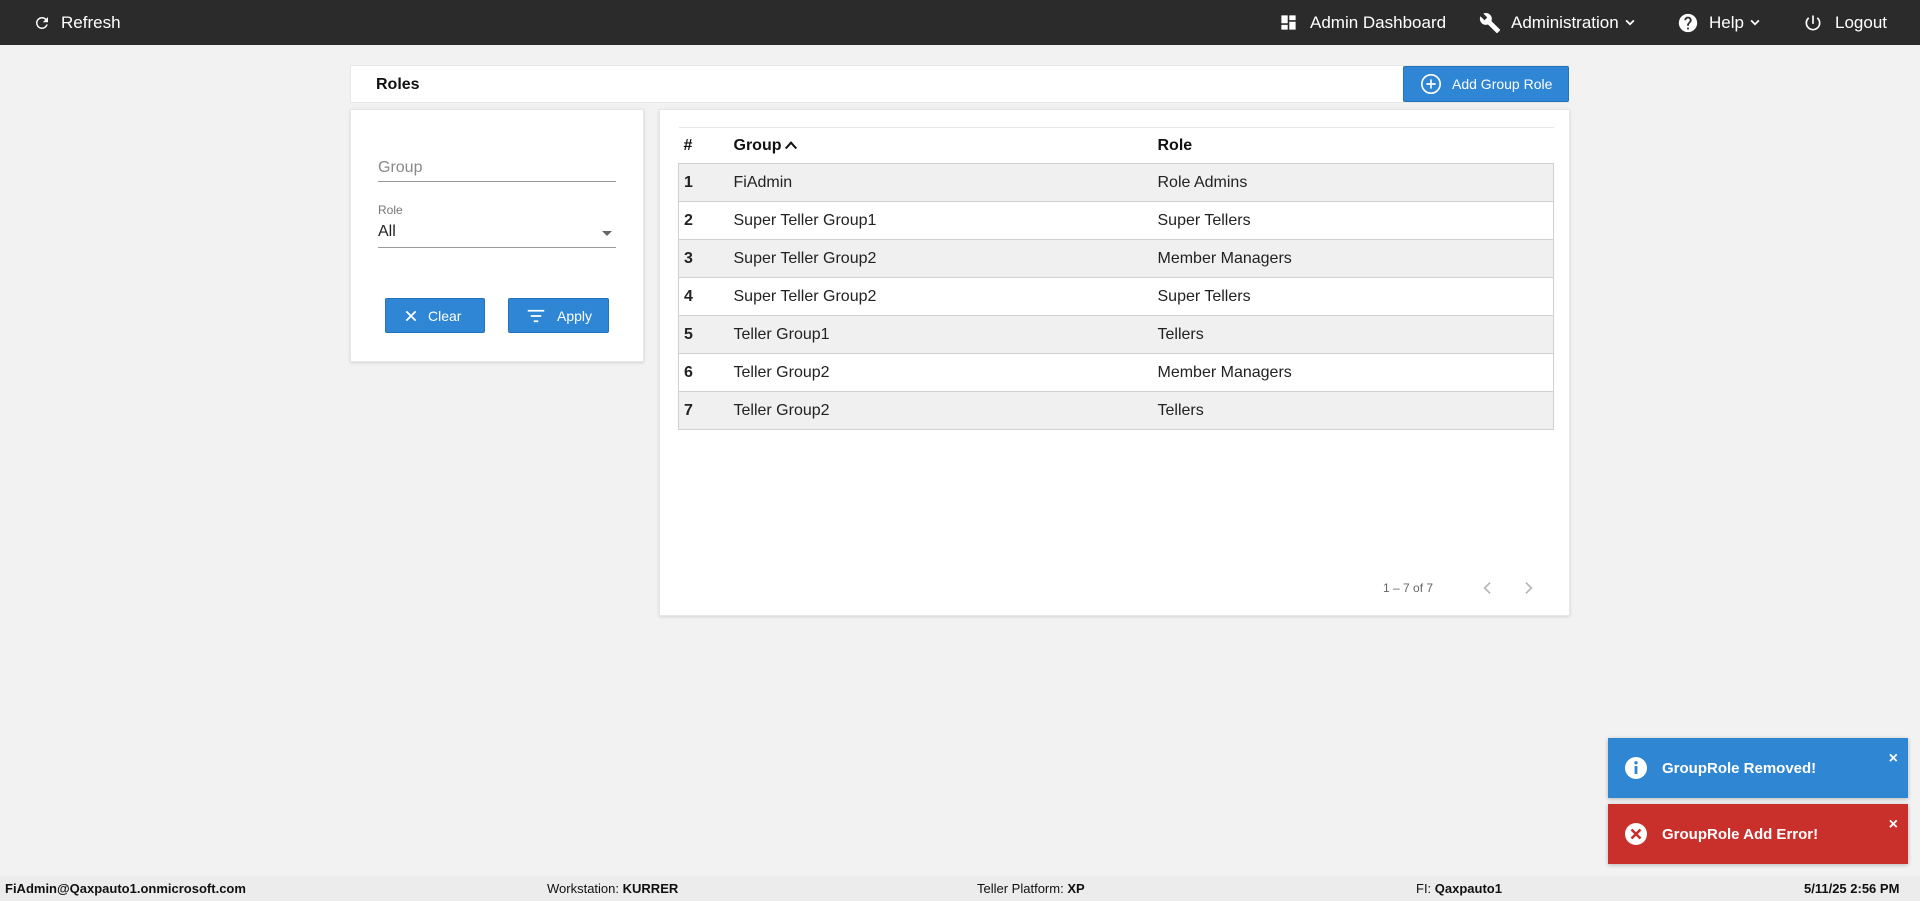 The width and height of the screenshot is (1920, 901). I want to click on chevron-right-icon, so click(1529, 588).